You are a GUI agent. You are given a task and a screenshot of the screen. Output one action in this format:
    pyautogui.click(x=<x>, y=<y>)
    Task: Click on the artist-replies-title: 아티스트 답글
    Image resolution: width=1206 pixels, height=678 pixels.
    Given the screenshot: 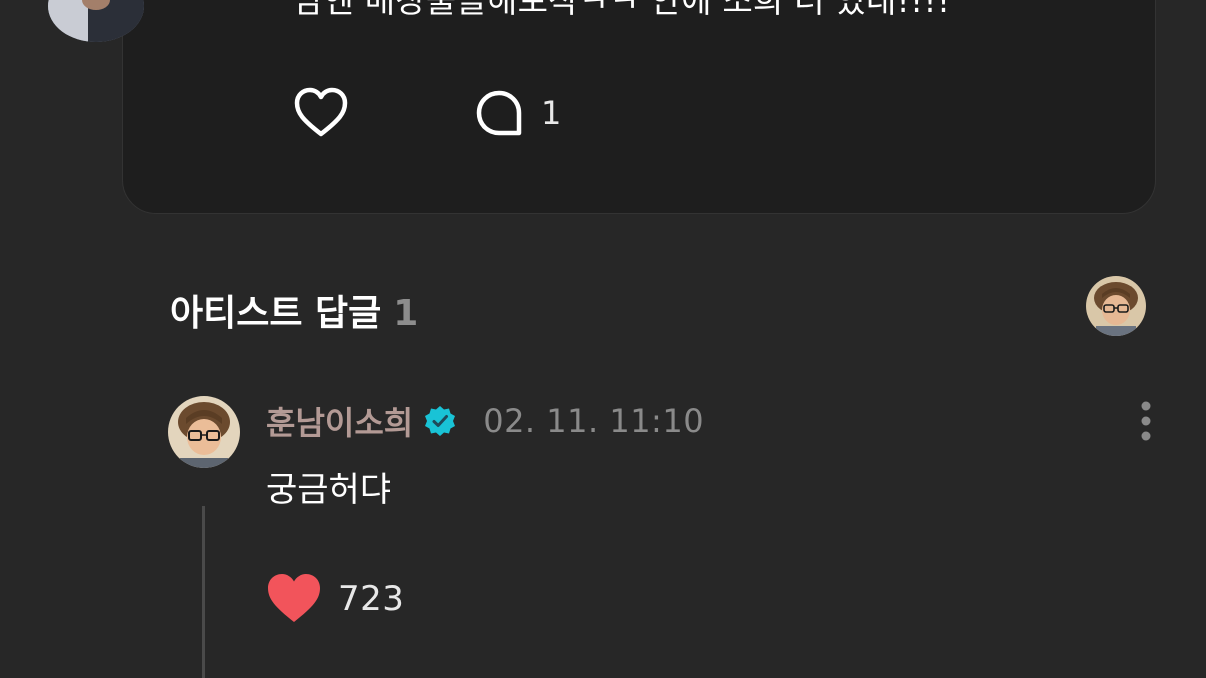 What is the action you would take?
    pyautogui.click(x=276, y=313)
    